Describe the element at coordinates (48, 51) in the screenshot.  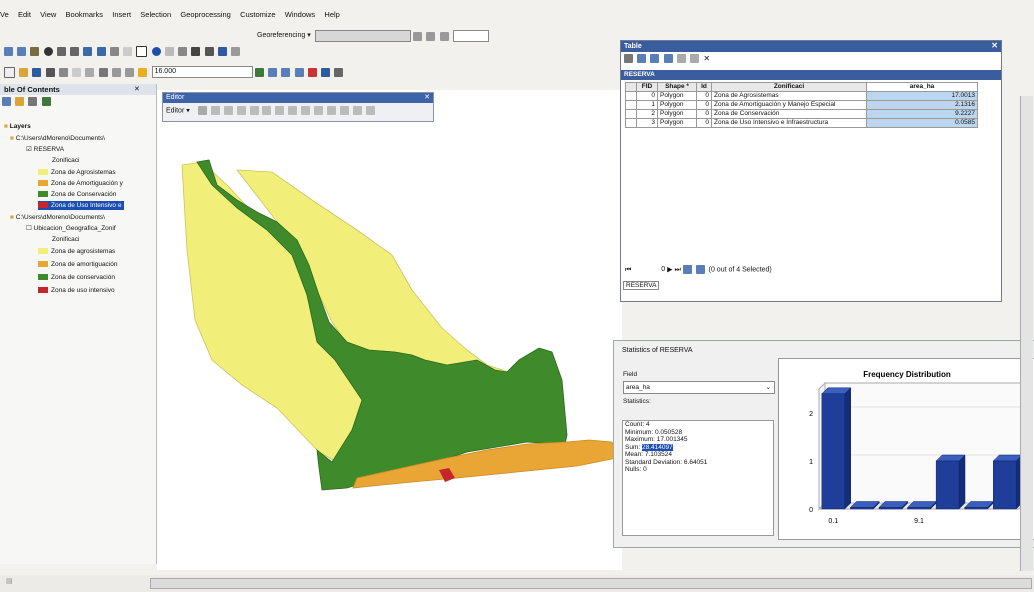
I see `full-extent-icon` at that location.